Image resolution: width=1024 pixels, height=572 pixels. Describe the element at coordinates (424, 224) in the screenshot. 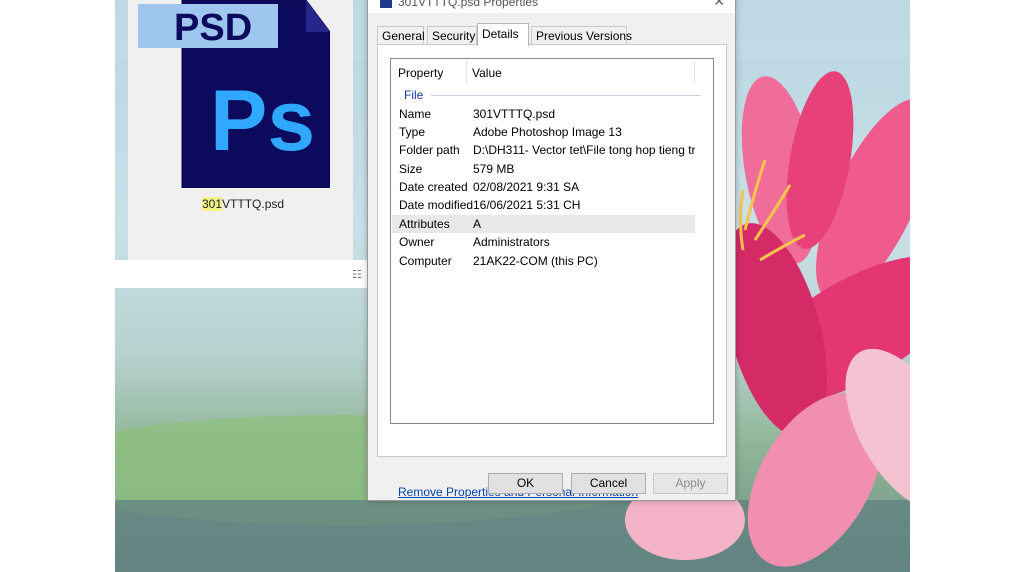

I see `row-property: Attributes` at that location.